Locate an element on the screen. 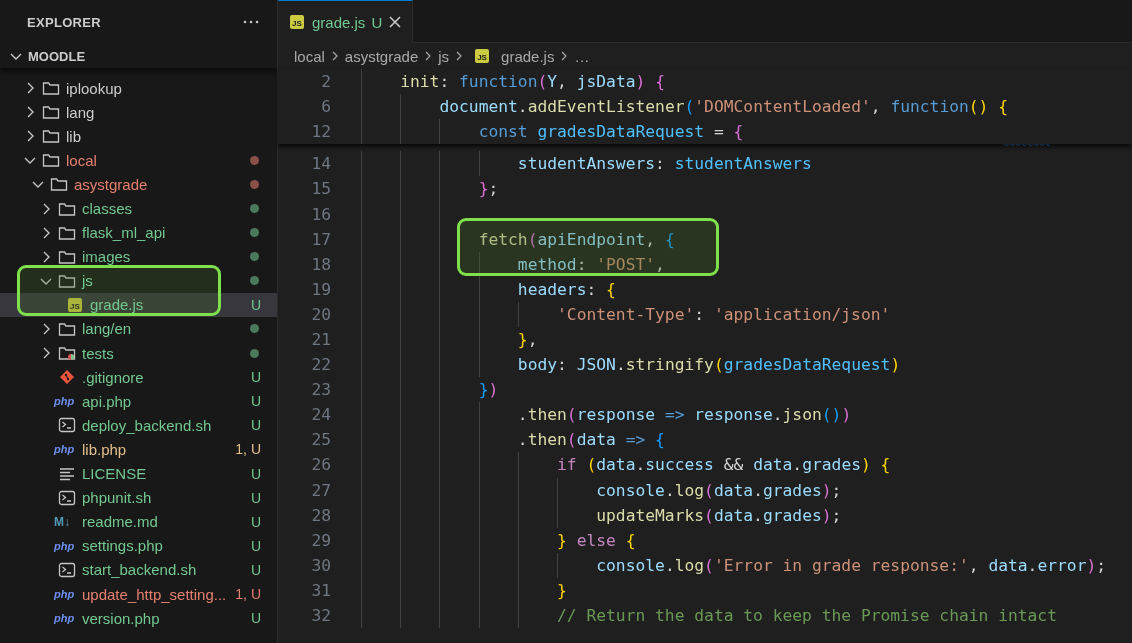 The width and height of the screenshot is (1132, 643). breadcrumb-item: local is located at coordinates (309, 56).